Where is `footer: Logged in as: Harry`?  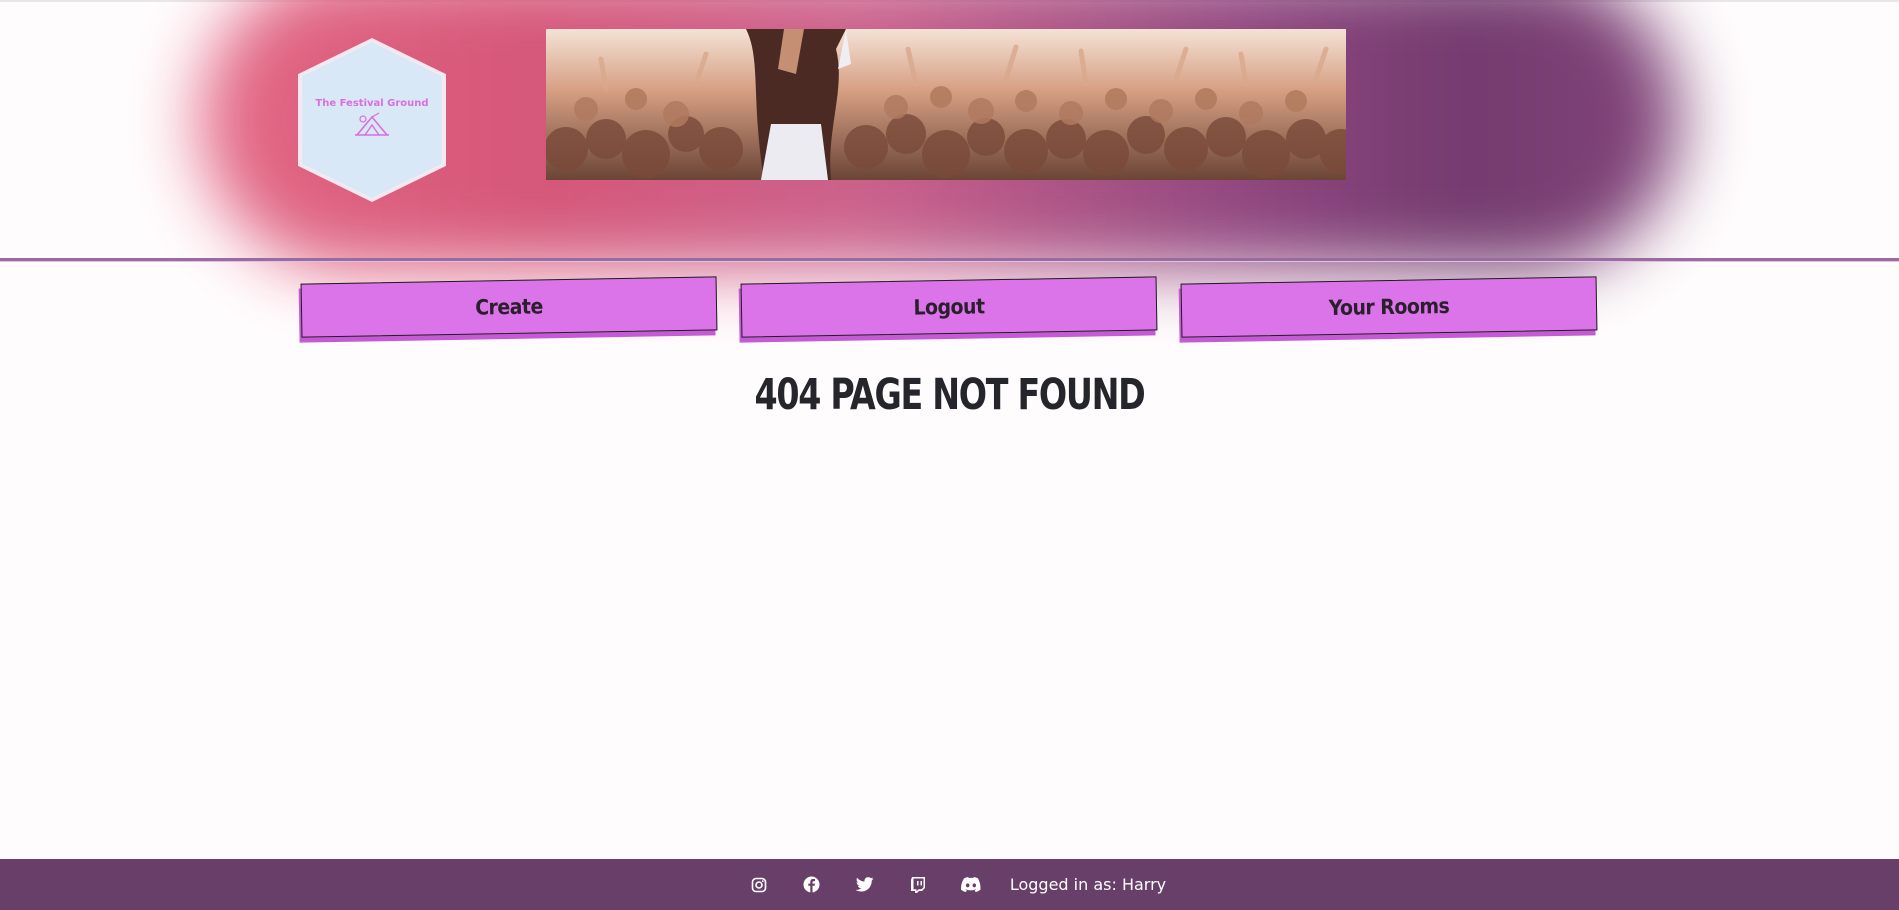
footer: Logged in as: Harry is located at coordinates (949, 884).